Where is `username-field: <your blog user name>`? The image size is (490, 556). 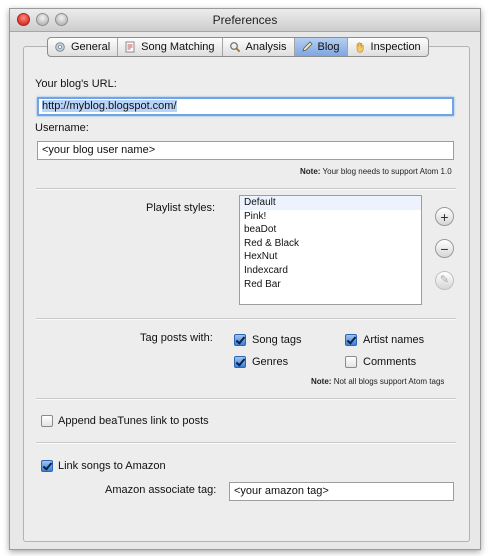
username-field: <your blog user name> is located at coordinates (245, 150).